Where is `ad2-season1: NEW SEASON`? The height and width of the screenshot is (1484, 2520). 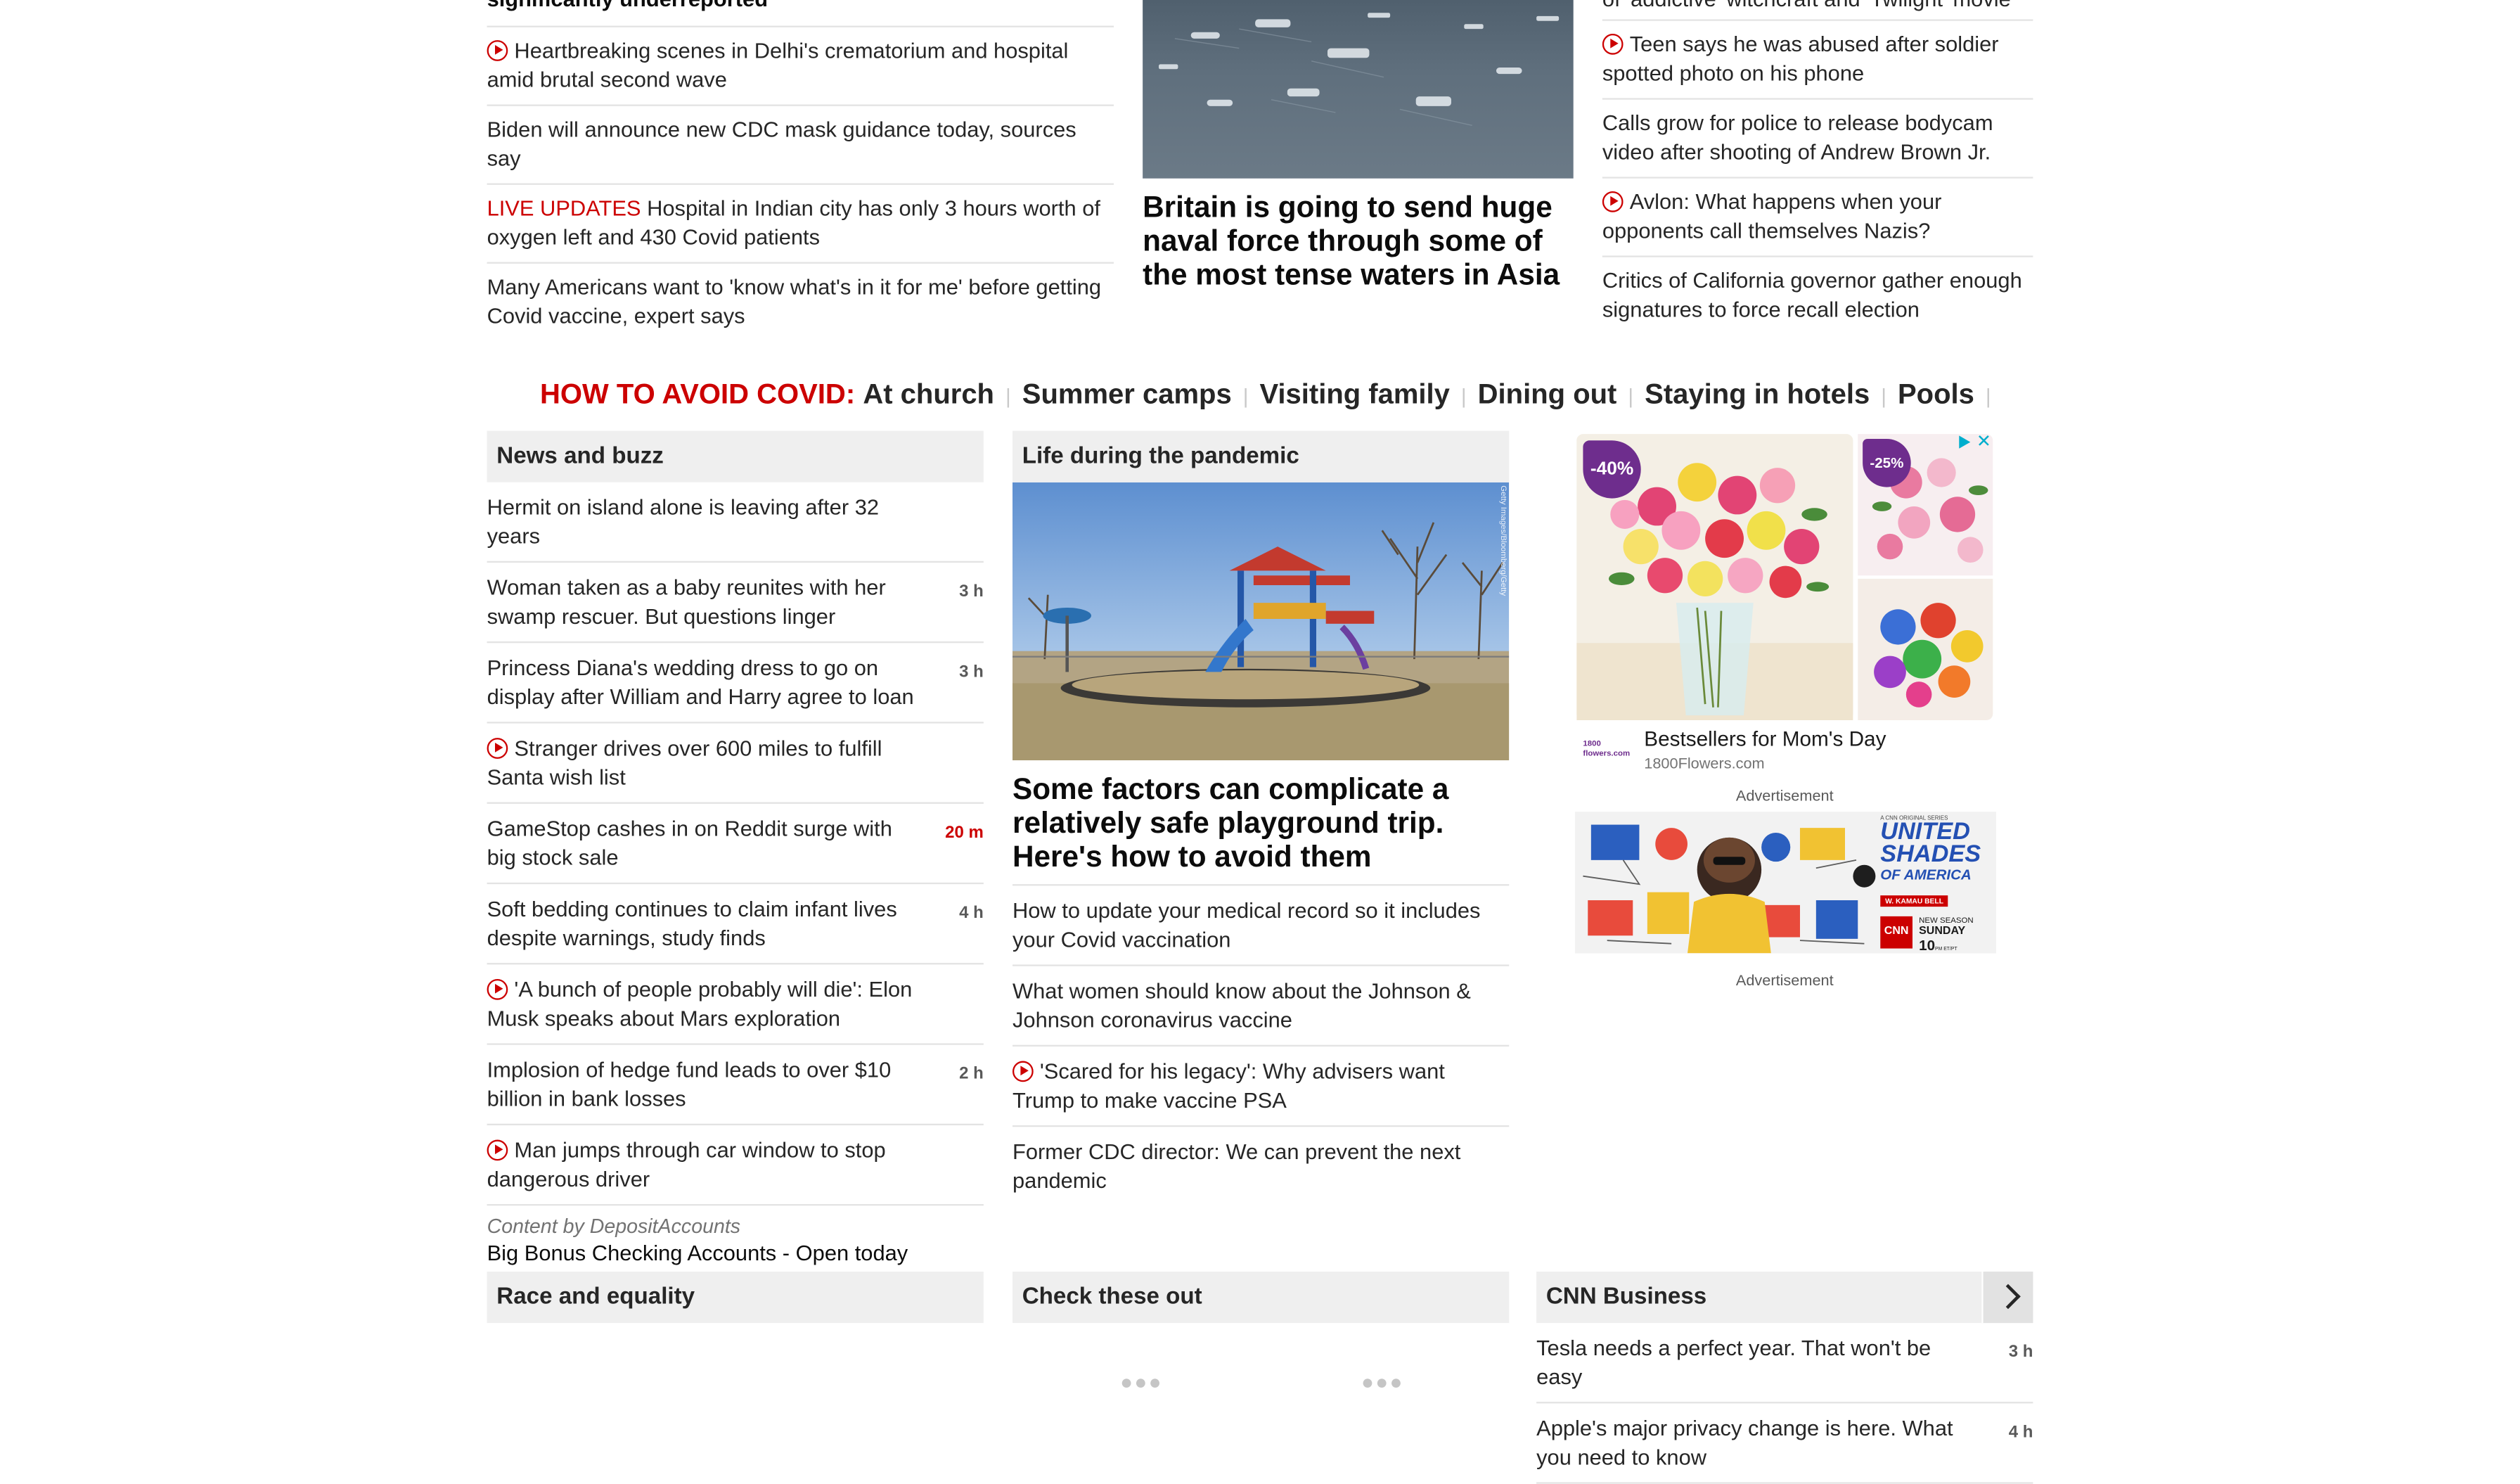
ad2-season1: NEW SEASON is located at coordinates (1947, 921).